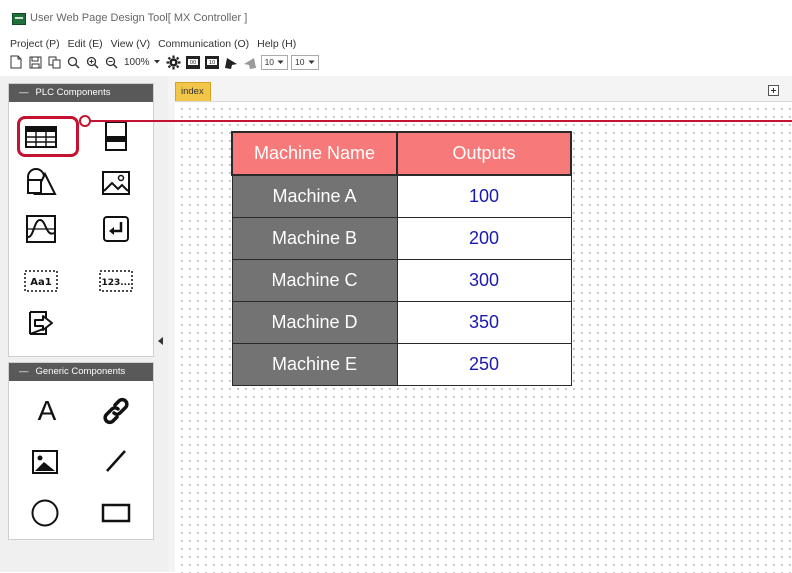 The height and width of the screenshot is (573, 792). I want to click on picture-icon, so click(45, 462).